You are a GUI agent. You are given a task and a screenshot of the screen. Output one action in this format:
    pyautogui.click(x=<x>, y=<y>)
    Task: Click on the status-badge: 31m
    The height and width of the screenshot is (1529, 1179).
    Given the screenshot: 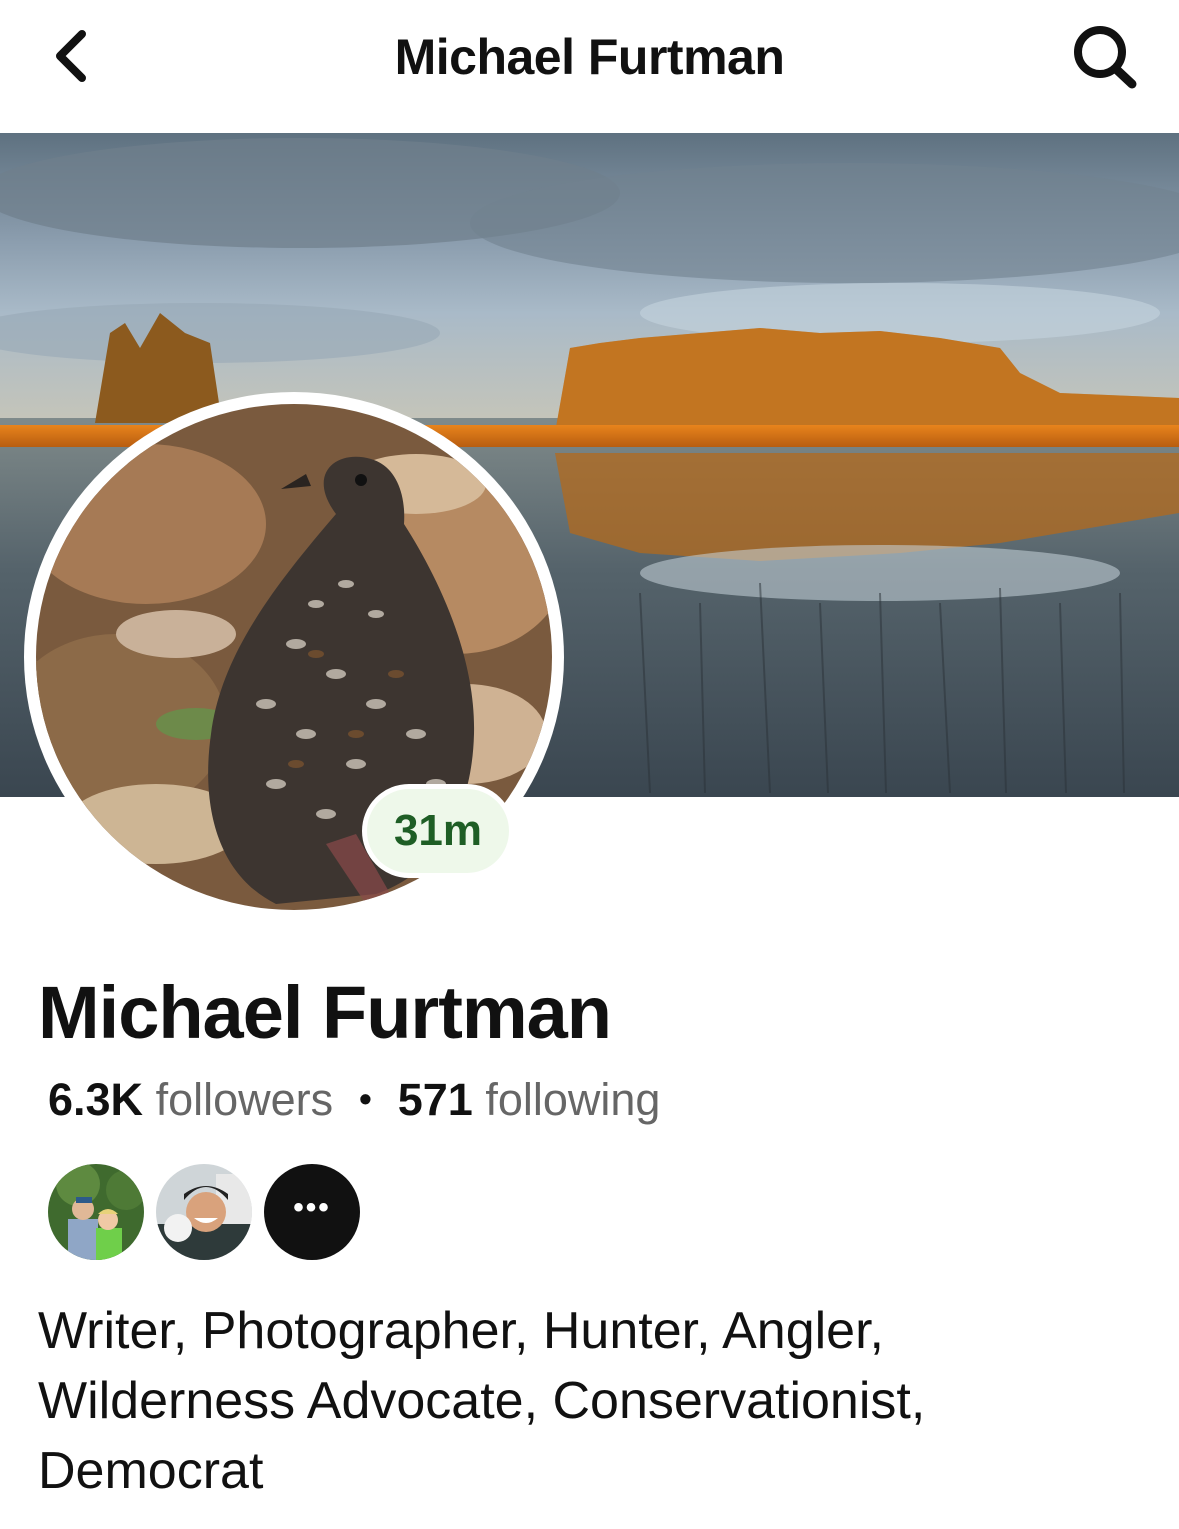 What is the action you would take?
    pyautogui.click(x=438, y=831)
    